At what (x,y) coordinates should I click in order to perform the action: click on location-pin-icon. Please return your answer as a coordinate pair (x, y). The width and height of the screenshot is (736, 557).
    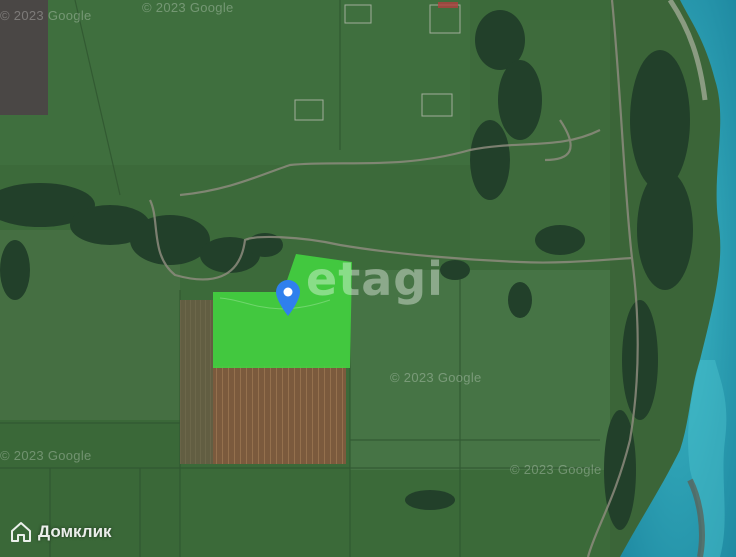
    Looking at the image, I should click on (288, 299).